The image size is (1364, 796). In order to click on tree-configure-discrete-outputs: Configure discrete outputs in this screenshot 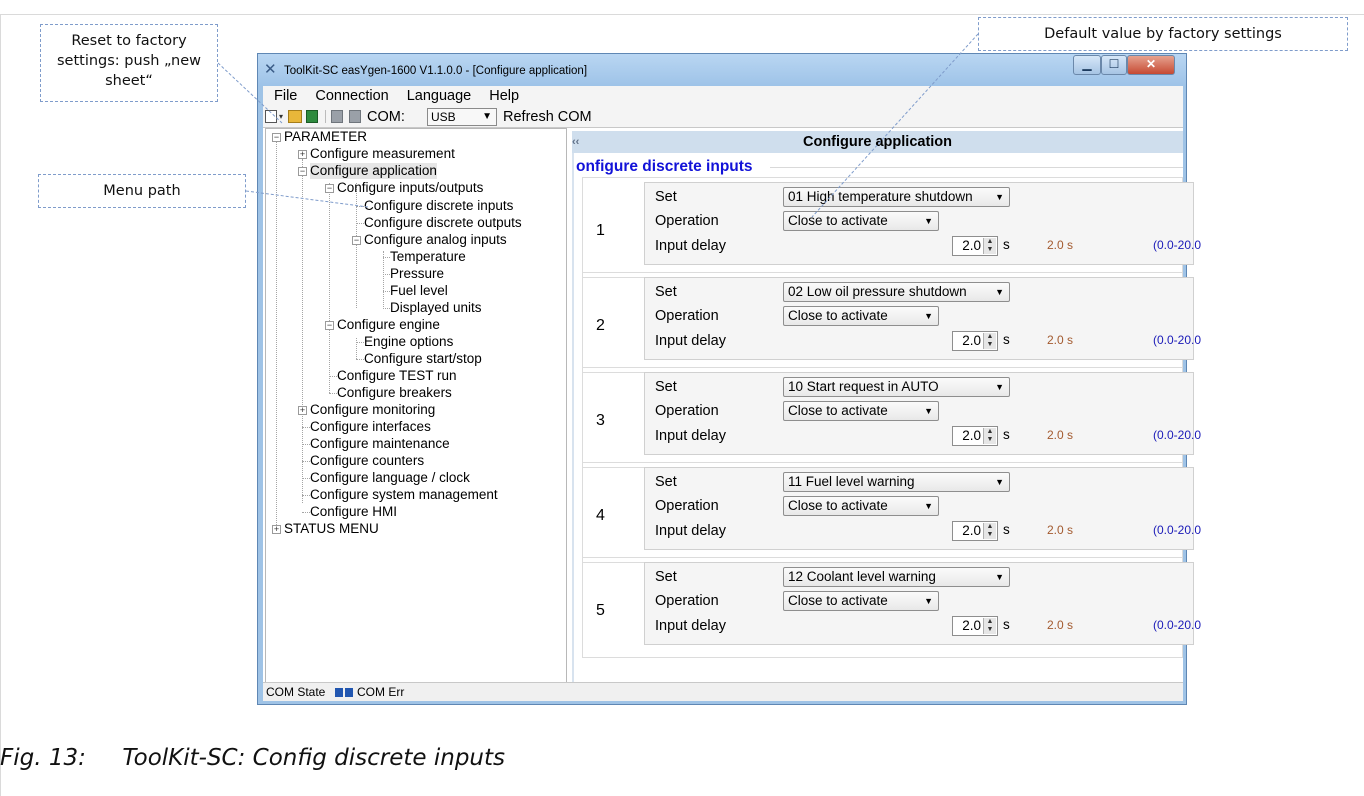, I will do `click(443, 223)`.